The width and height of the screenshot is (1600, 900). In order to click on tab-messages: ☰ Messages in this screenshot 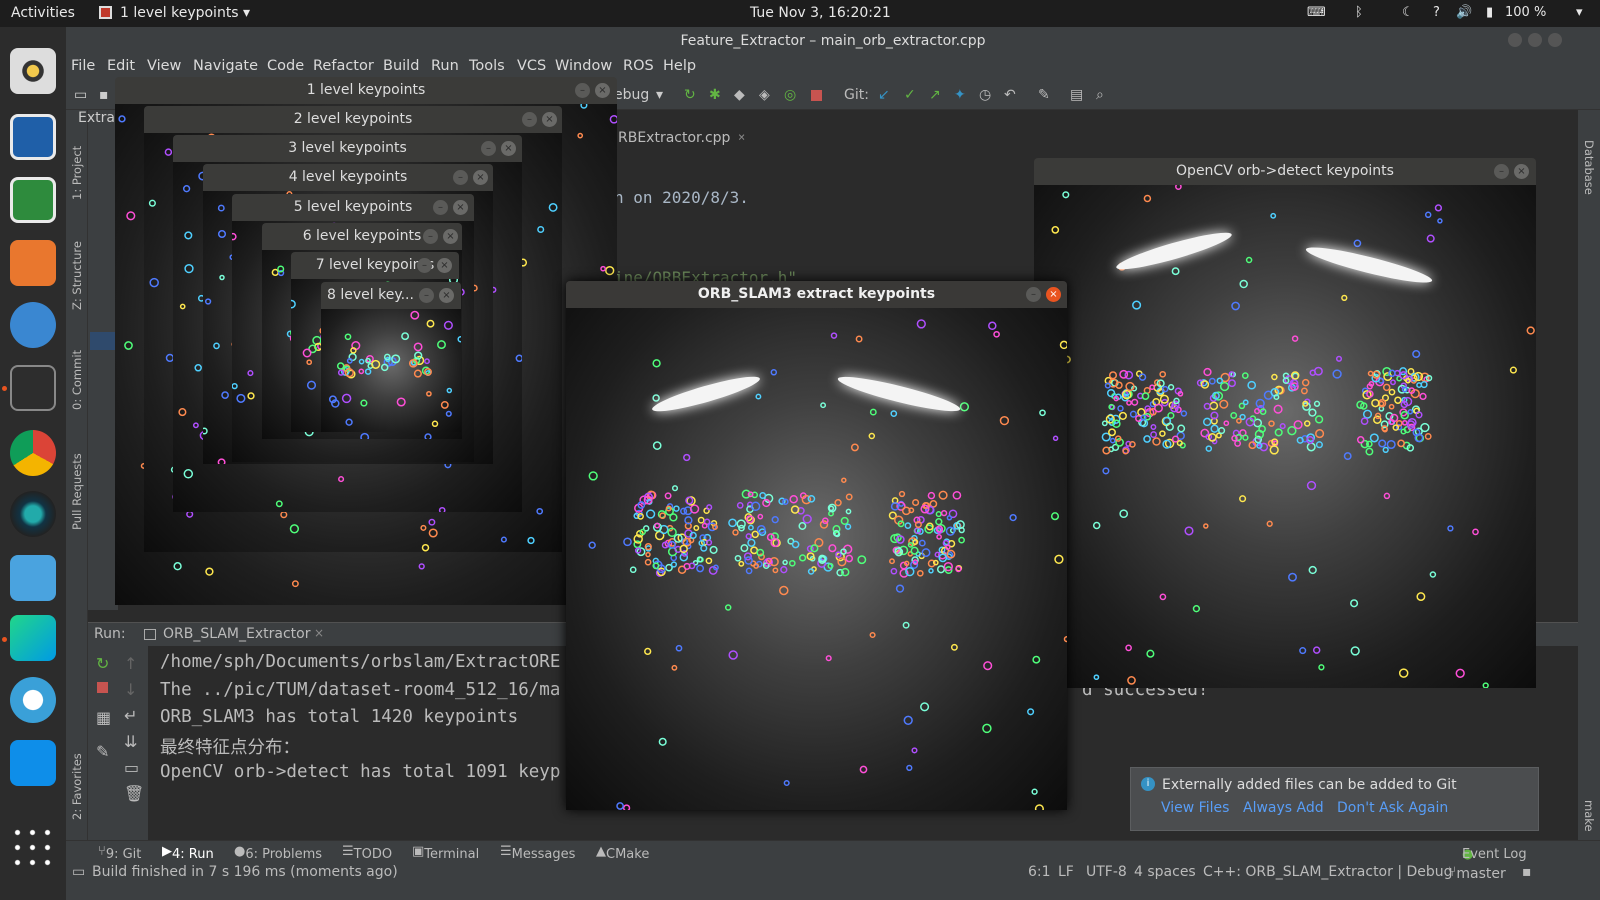, I will do `click(537, 853)`.